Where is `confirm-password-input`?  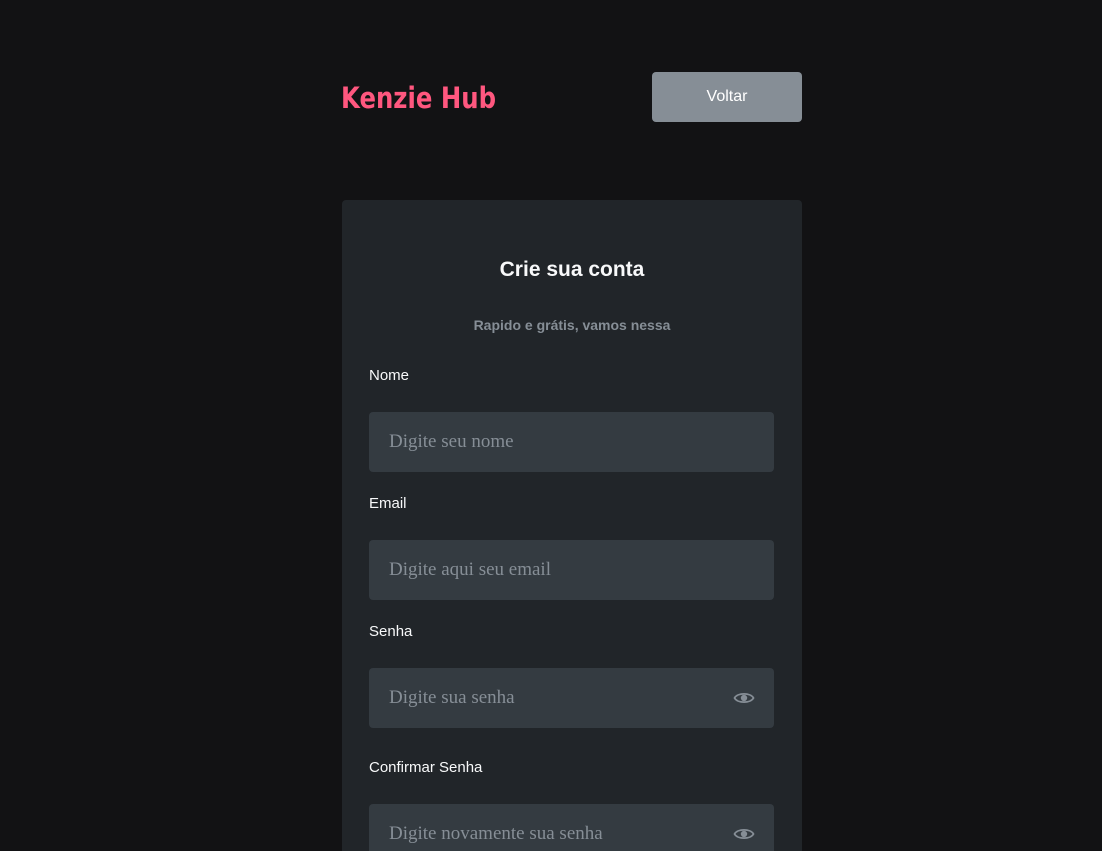 confirm-password-input is located at coordinates (571, 827).